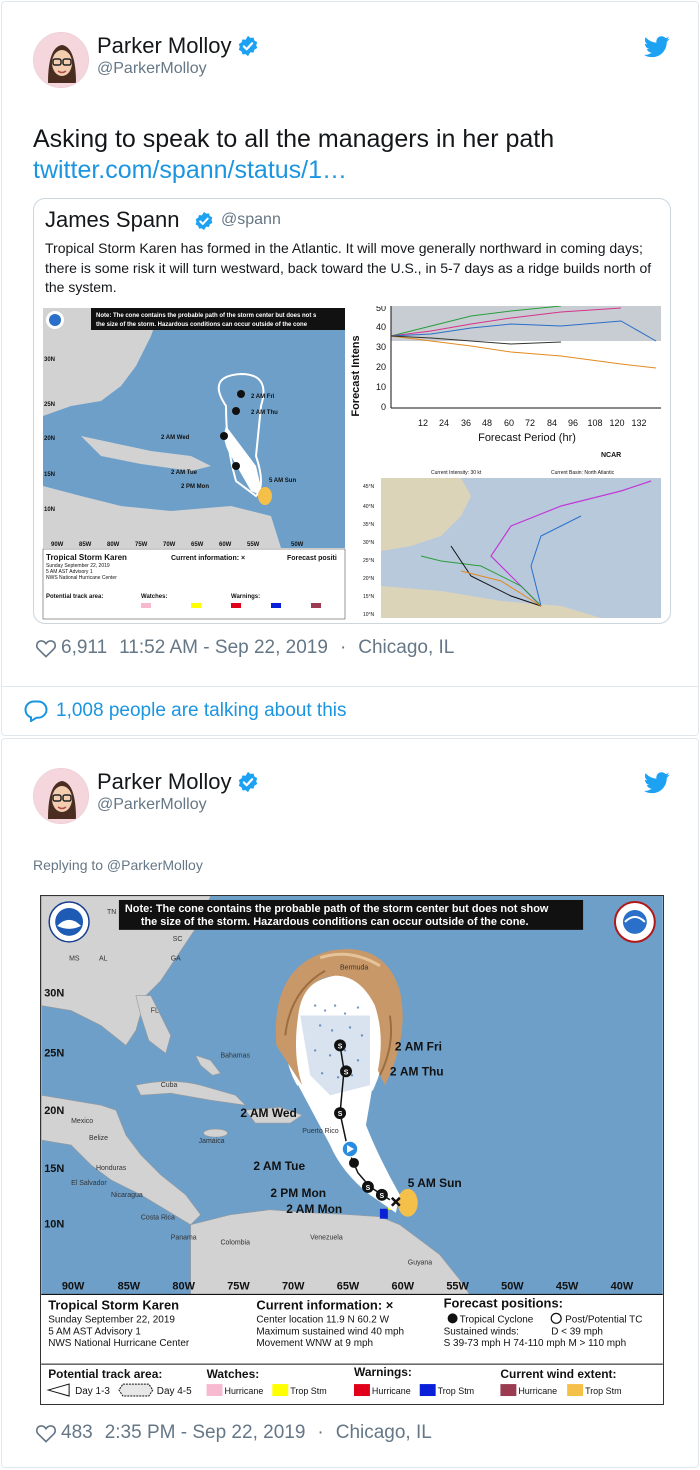 This screenshot has width=700, height=1470. I want to click on svg-text: 36, so click(466, 423).